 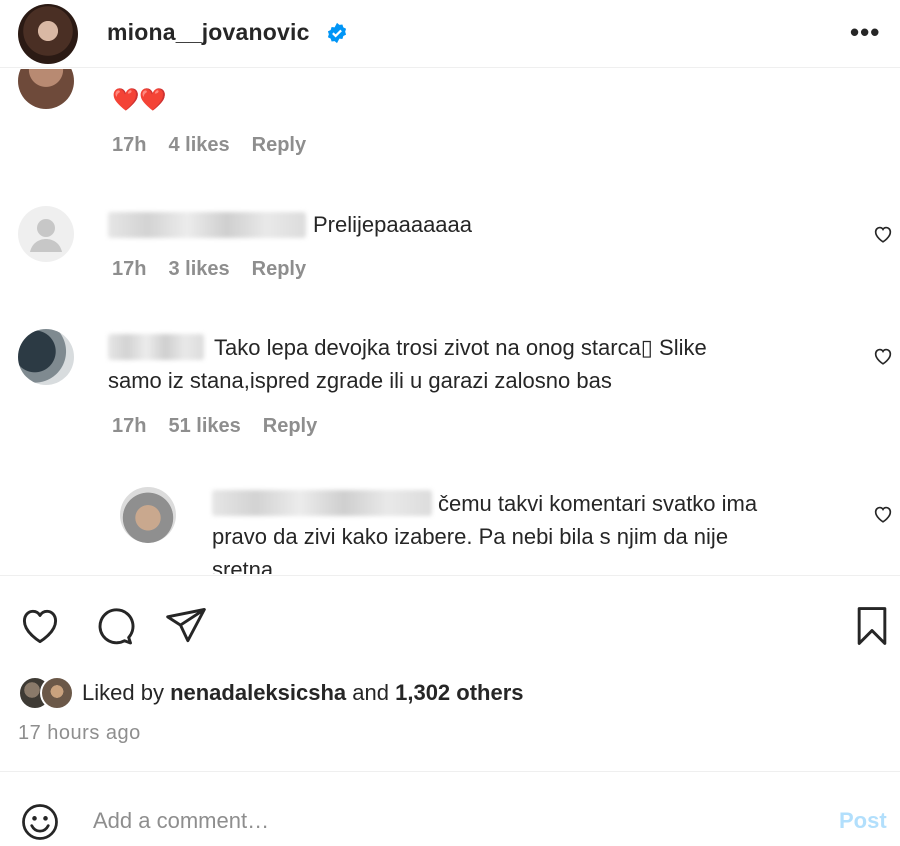 I want to click on comment-meta: 17h 4 likes Reply, so click(x=209, y=145).